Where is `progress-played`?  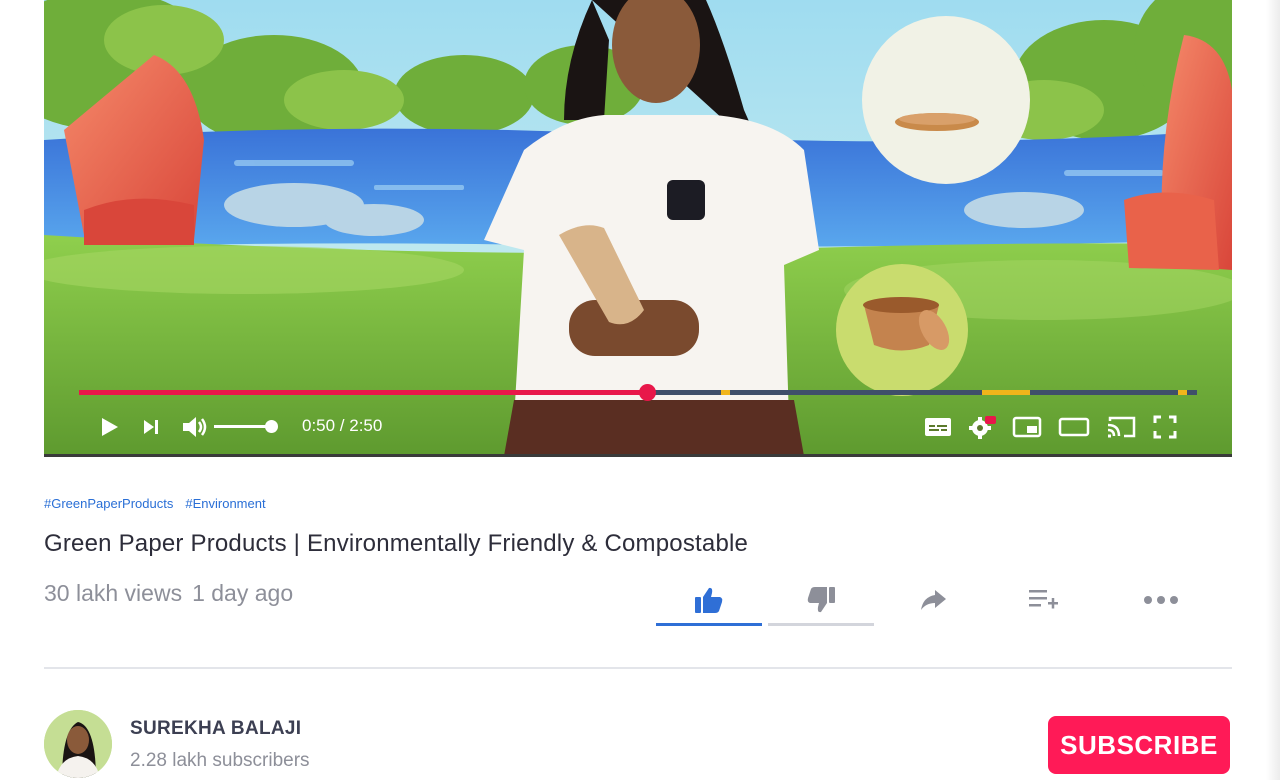
progress-played is located at coordinates (363, 392).